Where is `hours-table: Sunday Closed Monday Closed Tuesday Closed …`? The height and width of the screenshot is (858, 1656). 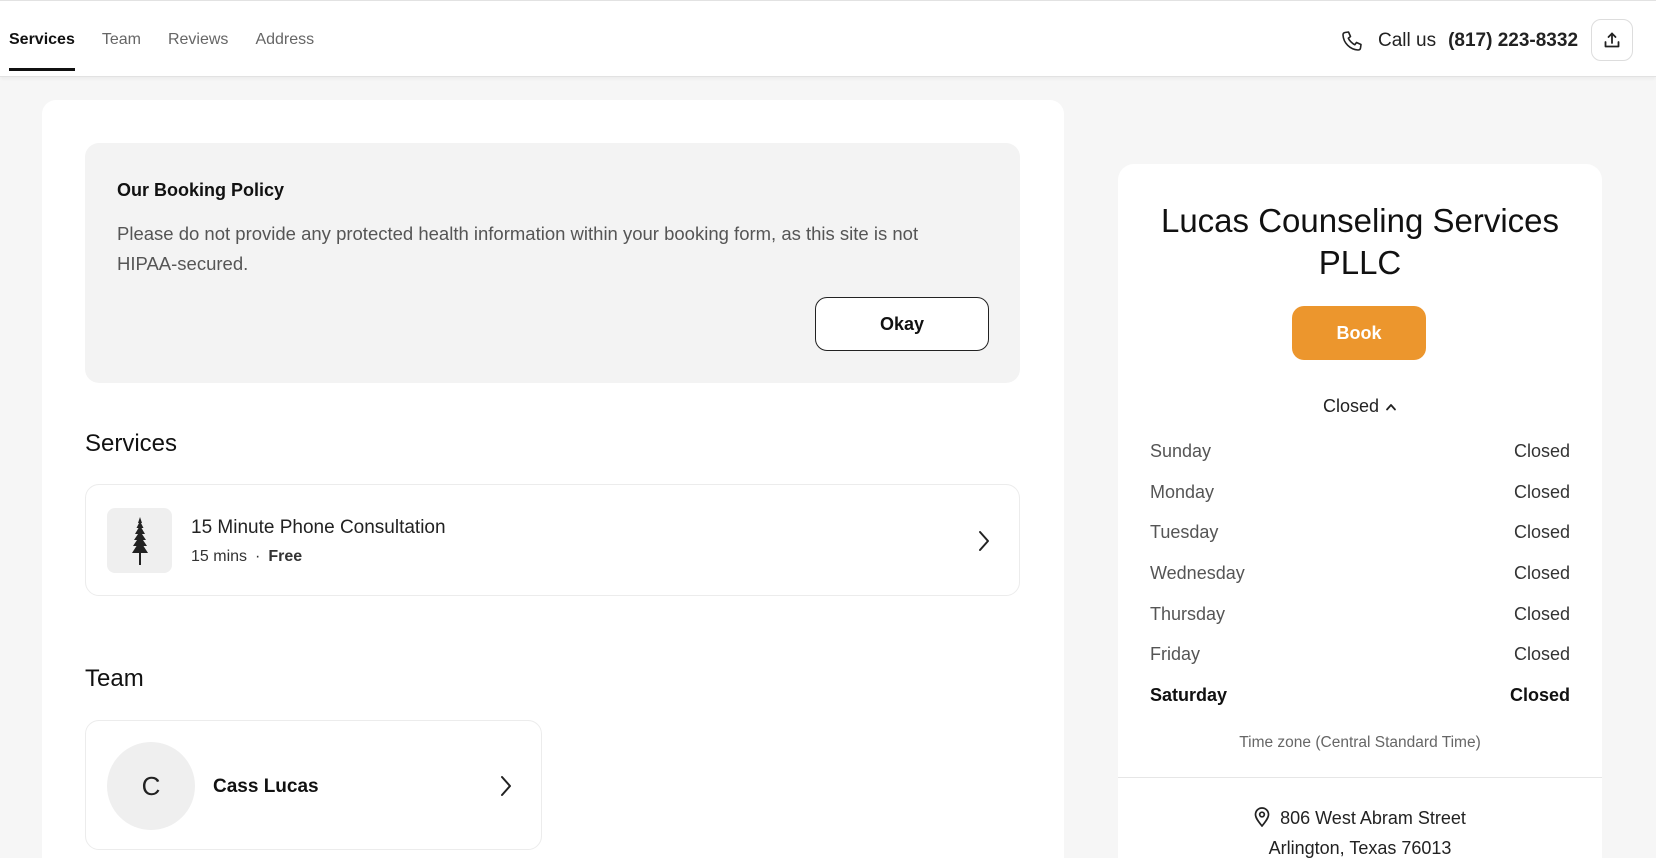 hours-table: Sunday Closed Monday Closed Tuesday Closed … is located at coordinates (1360, 578).